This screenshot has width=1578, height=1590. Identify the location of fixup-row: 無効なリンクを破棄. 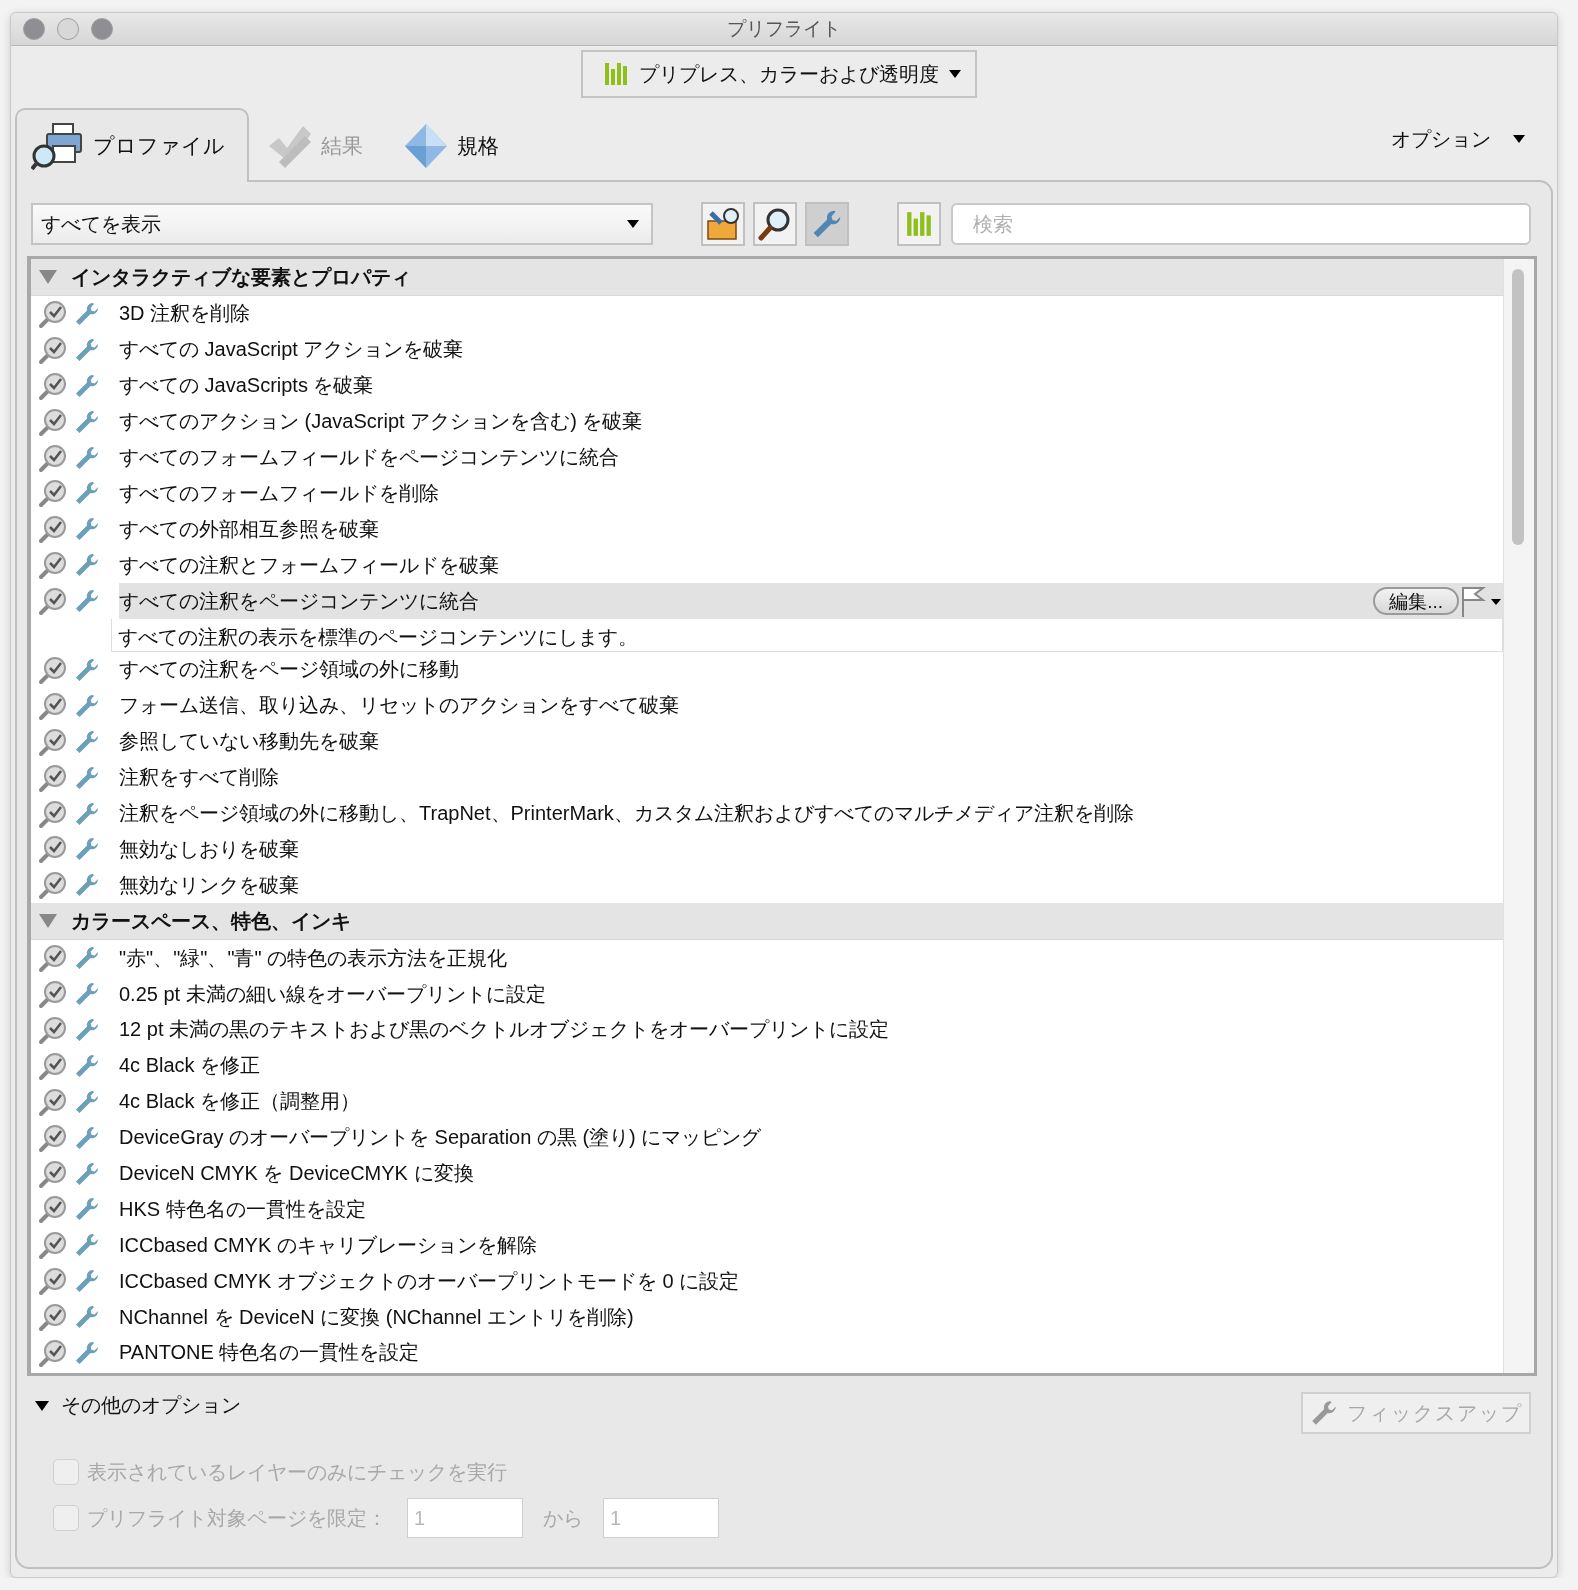
(811, 885).